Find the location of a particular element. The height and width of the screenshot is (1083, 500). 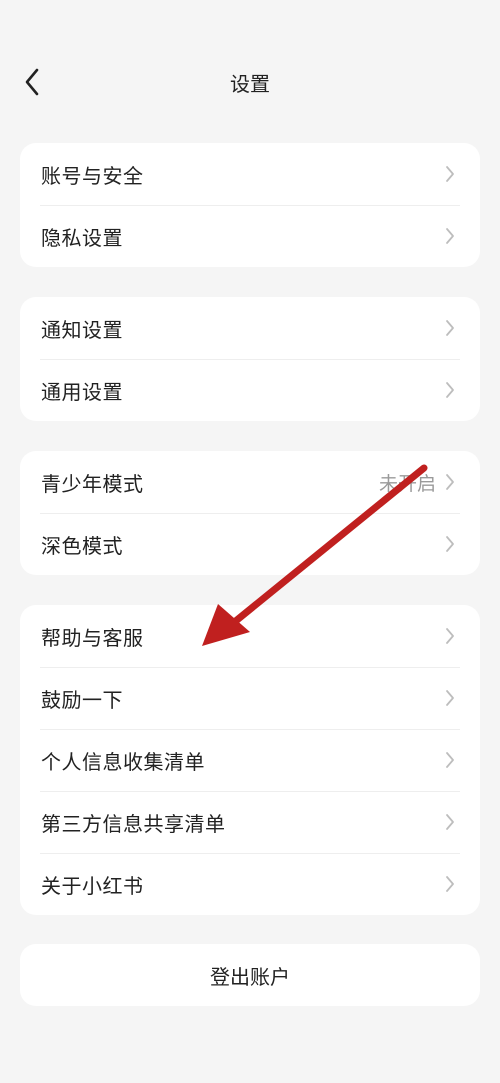

settings-group-general: 通知设置 通用设置 is located at coordinates (250, 359).